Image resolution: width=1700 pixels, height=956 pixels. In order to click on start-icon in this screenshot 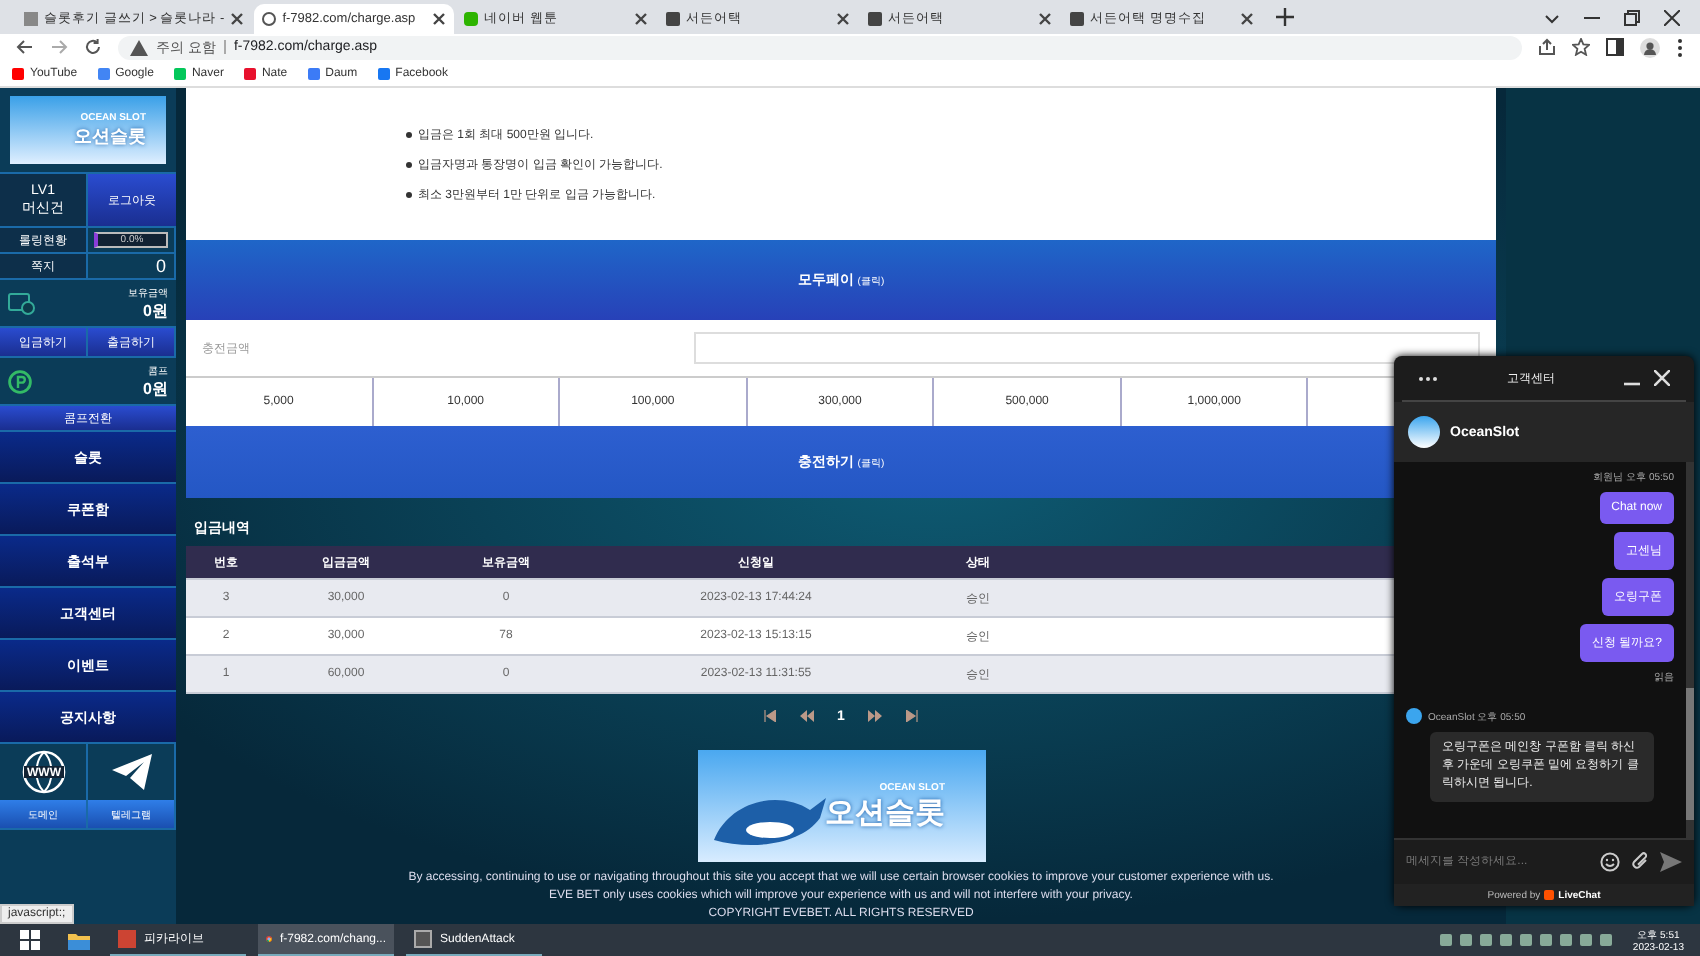, I will do `click(30, 940)`.